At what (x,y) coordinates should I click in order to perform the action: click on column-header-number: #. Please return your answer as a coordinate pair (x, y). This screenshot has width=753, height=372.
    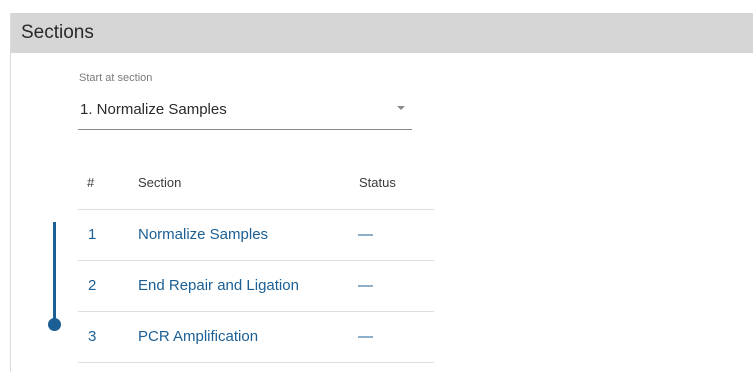
    Looking at the image, I should click on (91, 182).